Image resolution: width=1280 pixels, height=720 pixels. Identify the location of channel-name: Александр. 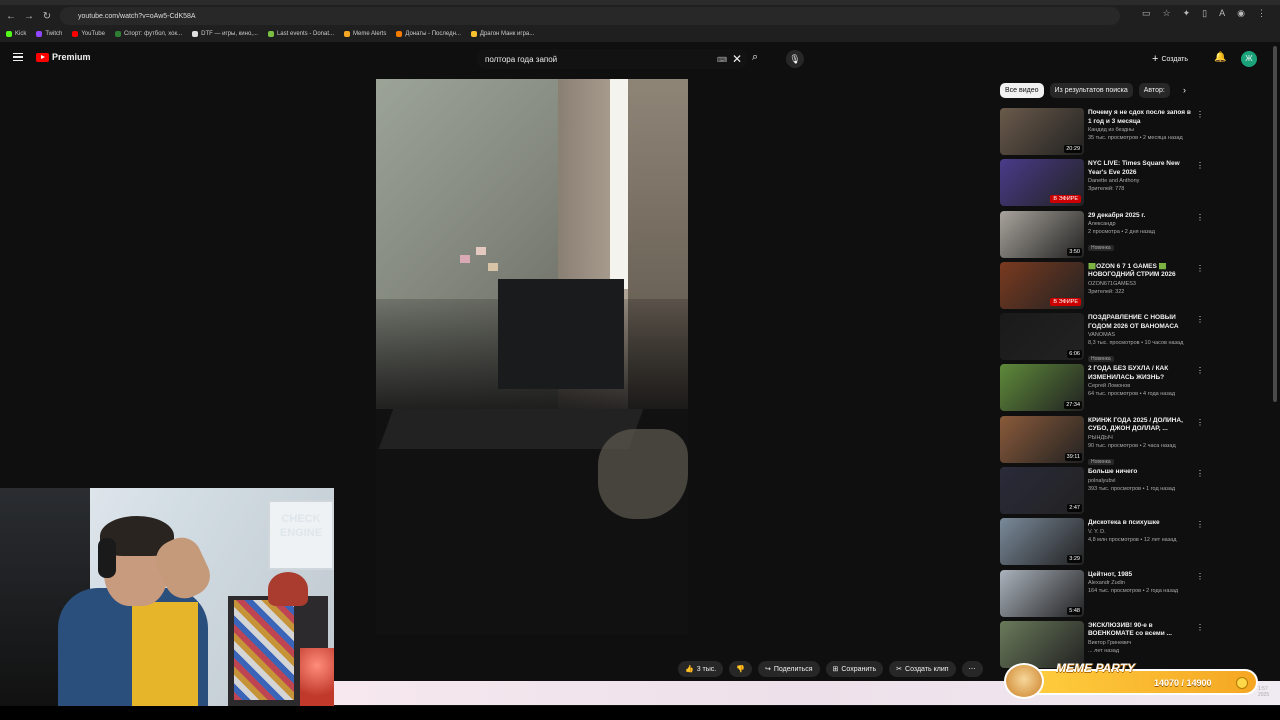
(1142, 224).